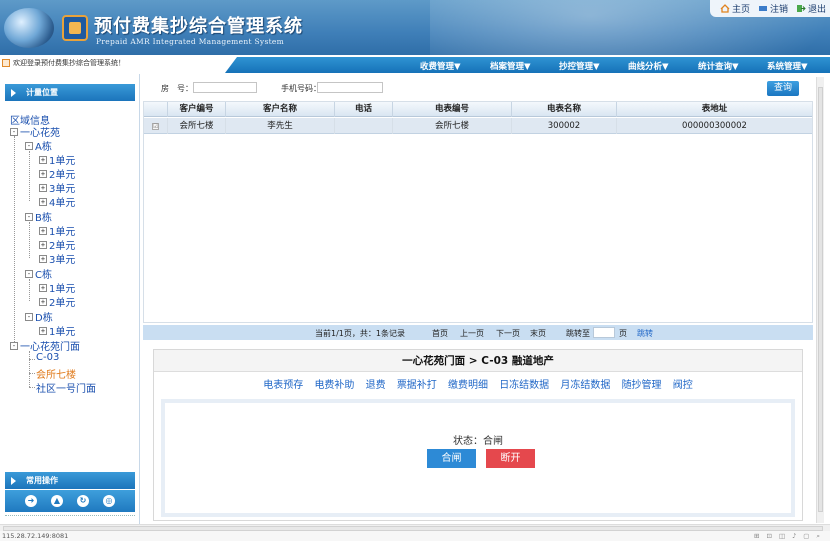  Describe the element at coordinates (31, 501) in the screenshot. I see `tool-1-icon: ➜` at that location.